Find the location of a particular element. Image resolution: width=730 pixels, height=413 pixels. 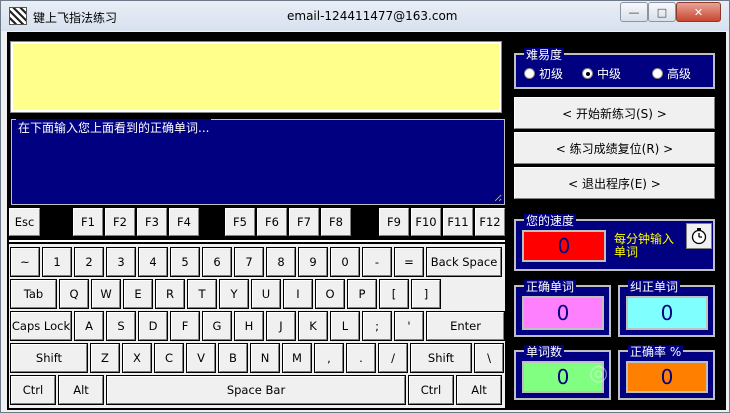

rate-title: 正确率 % is located at coordinates (656, 352).